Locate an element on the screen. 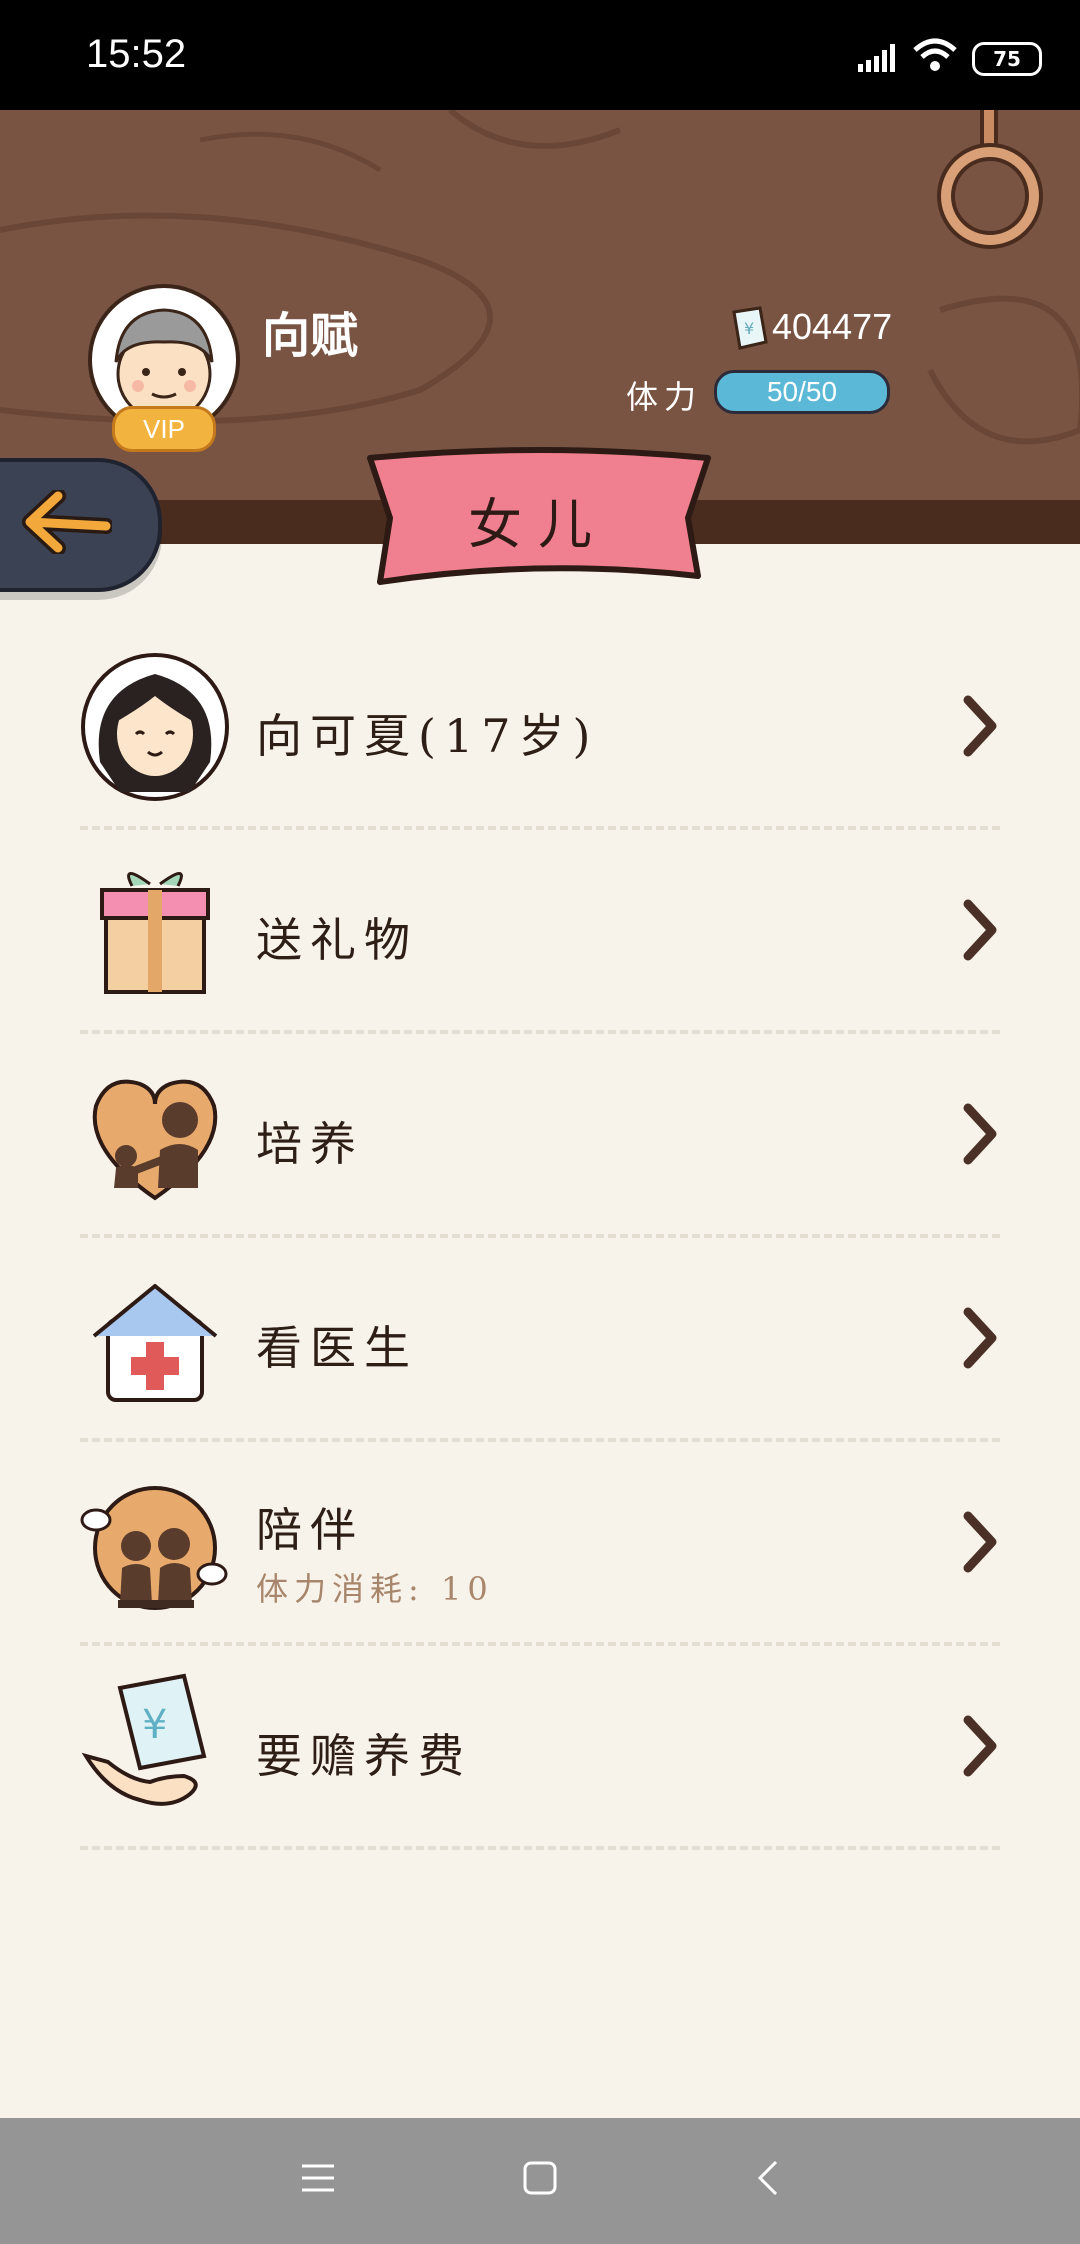  parent-child-heart-icon is located at coordinates (155, 1140).